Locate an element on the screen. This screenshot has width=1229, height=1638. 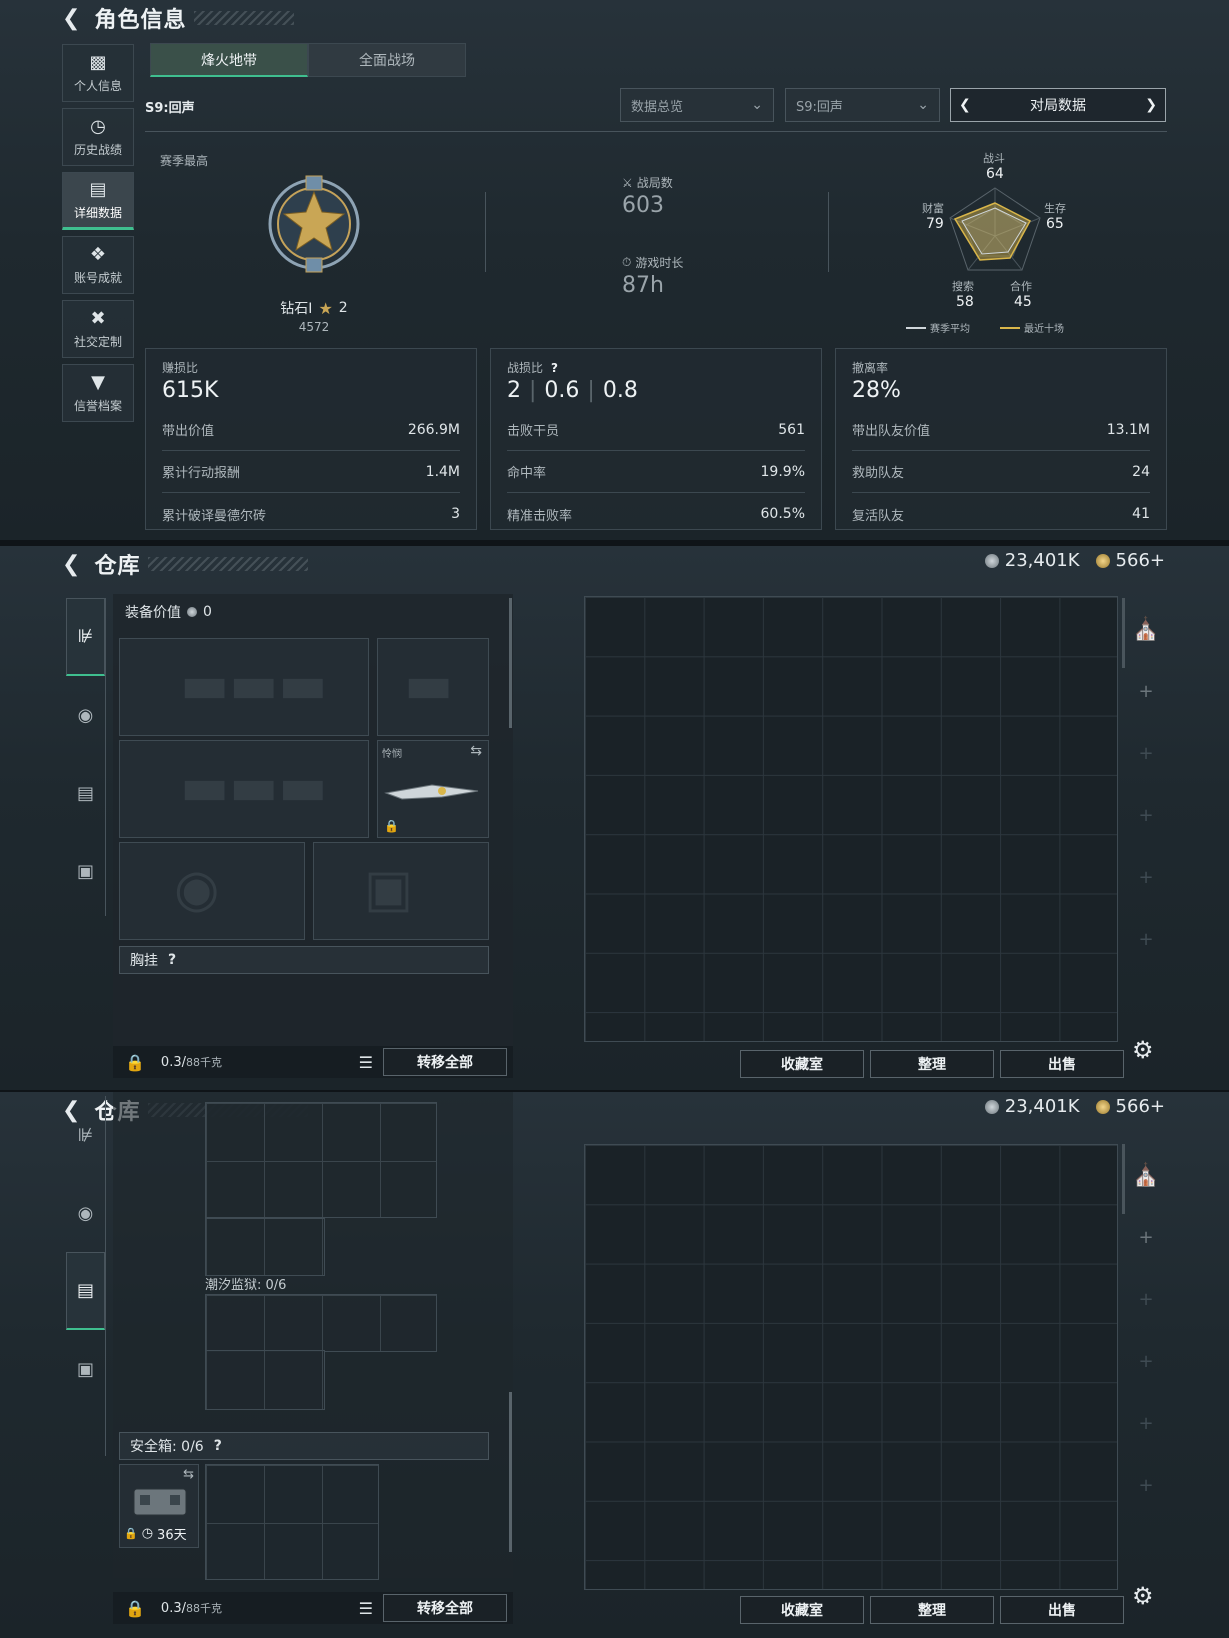
divider is located at coordinates (656, 131).